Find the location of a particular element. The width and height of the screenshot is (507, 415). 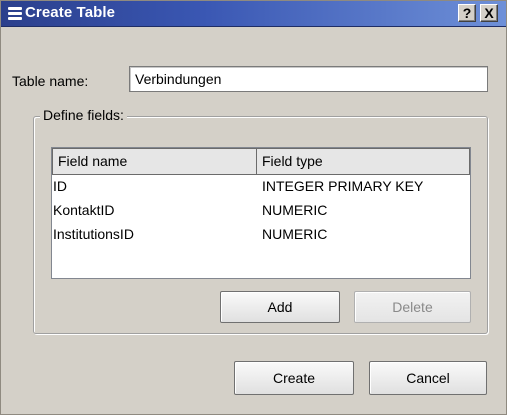

field-type-cell: INTEGER PRIMARY KEY is located at coordinates (343, 186).